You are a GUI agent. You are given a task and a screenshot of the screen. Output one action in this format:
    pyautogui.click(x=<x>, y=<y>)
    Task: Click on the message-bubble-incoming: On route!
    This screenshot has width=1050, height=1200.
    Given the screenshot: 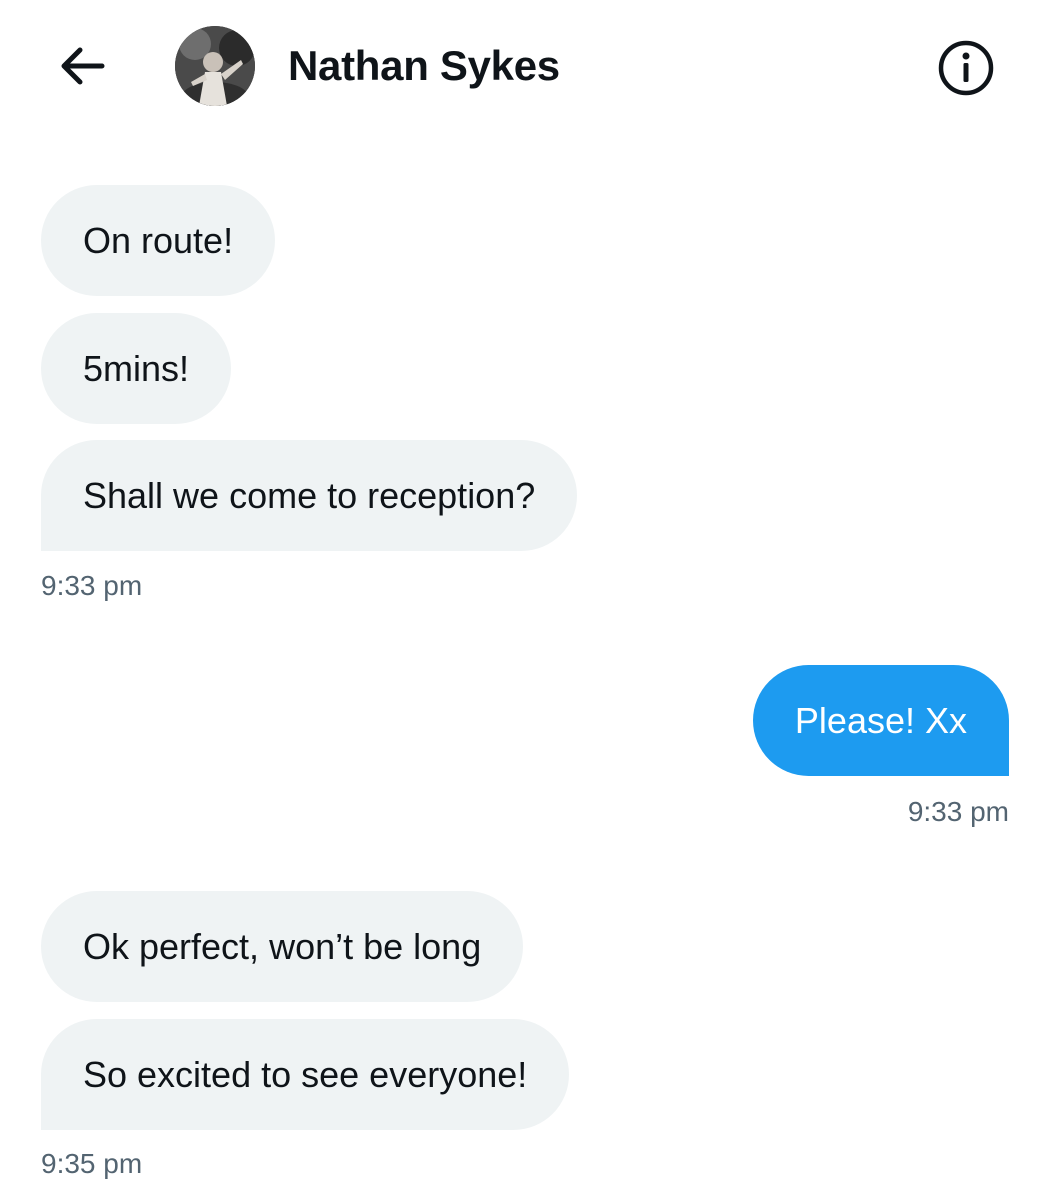 What is the action you would take?
    pyautogui.click(x=158, y=240)
    